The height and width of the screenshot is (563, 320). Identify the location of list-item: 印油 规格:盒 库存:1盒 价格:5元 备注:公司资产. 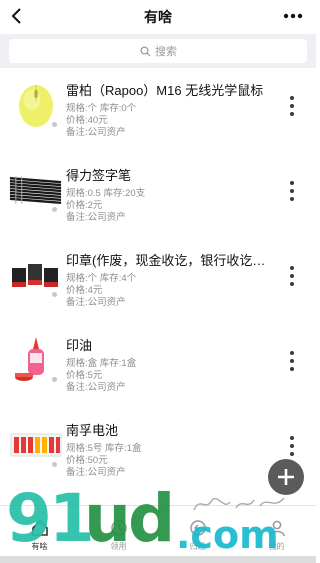
(158, 360).